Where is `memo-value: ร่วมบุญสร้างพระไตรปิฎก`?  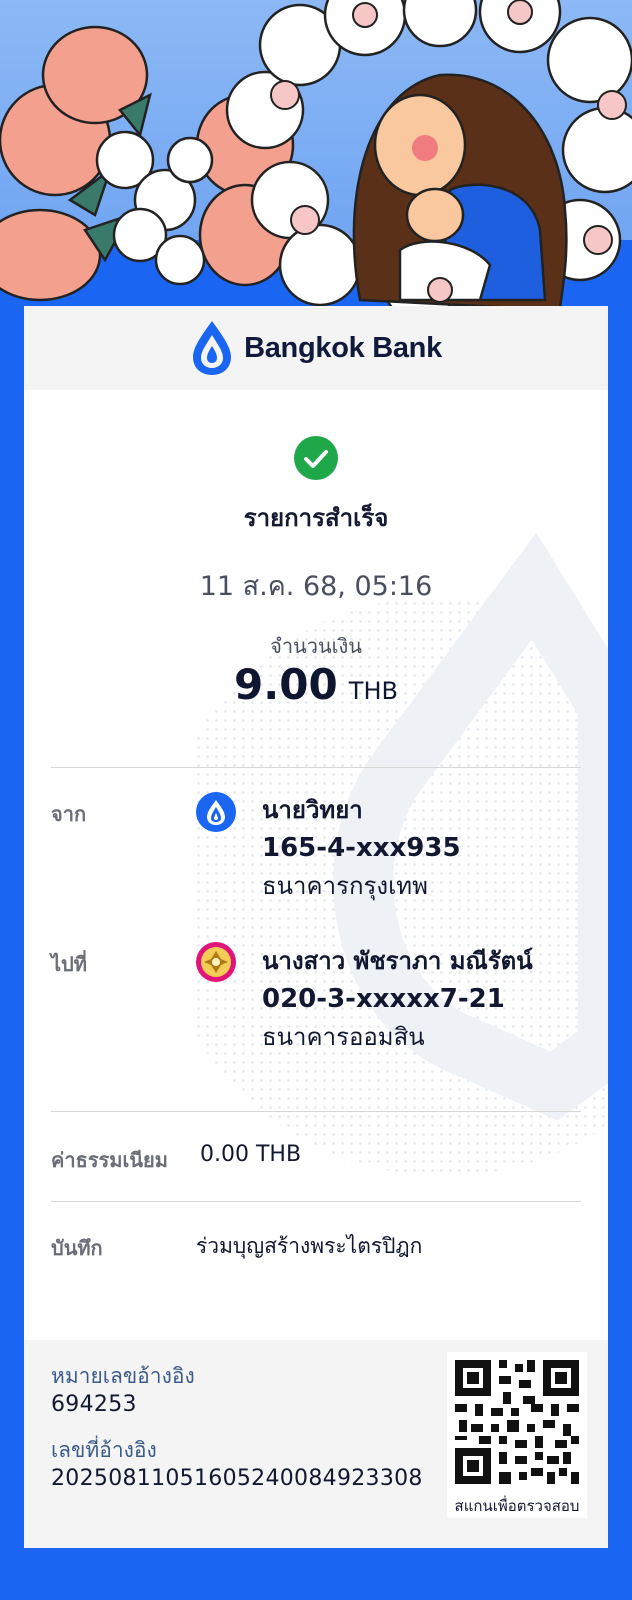
memo-value: ร่วมบุญสร้างพระไตรปิฎก is located at coordinates (309, 1246).